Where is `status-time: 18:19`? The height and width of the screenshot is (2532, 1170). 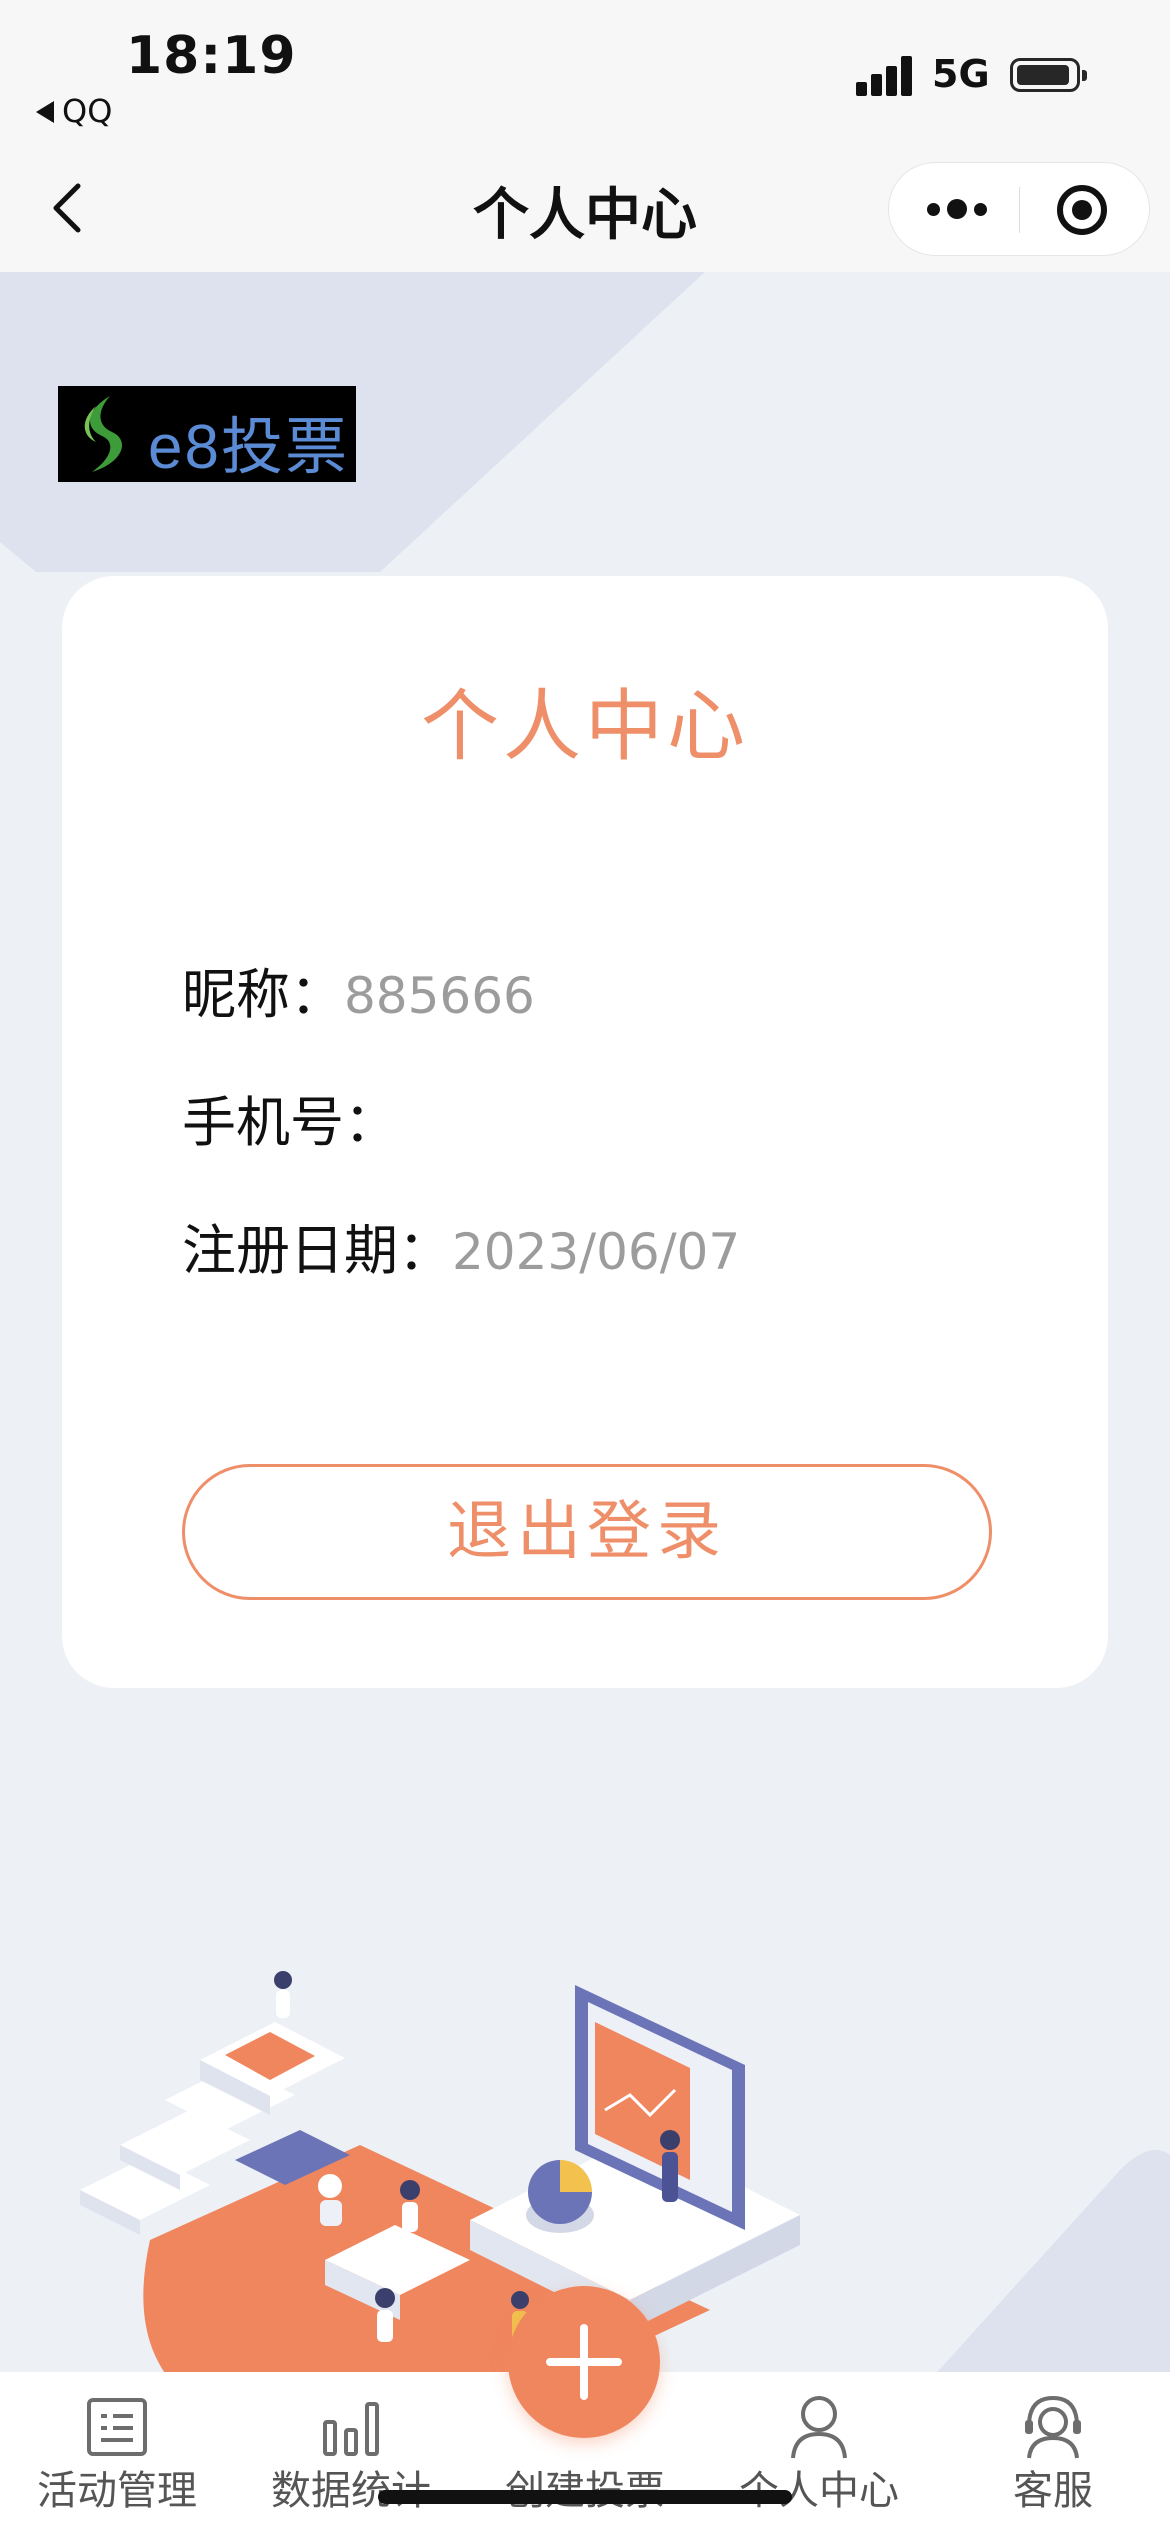
status-time: 18:19 is located at coordinates (211, 56).